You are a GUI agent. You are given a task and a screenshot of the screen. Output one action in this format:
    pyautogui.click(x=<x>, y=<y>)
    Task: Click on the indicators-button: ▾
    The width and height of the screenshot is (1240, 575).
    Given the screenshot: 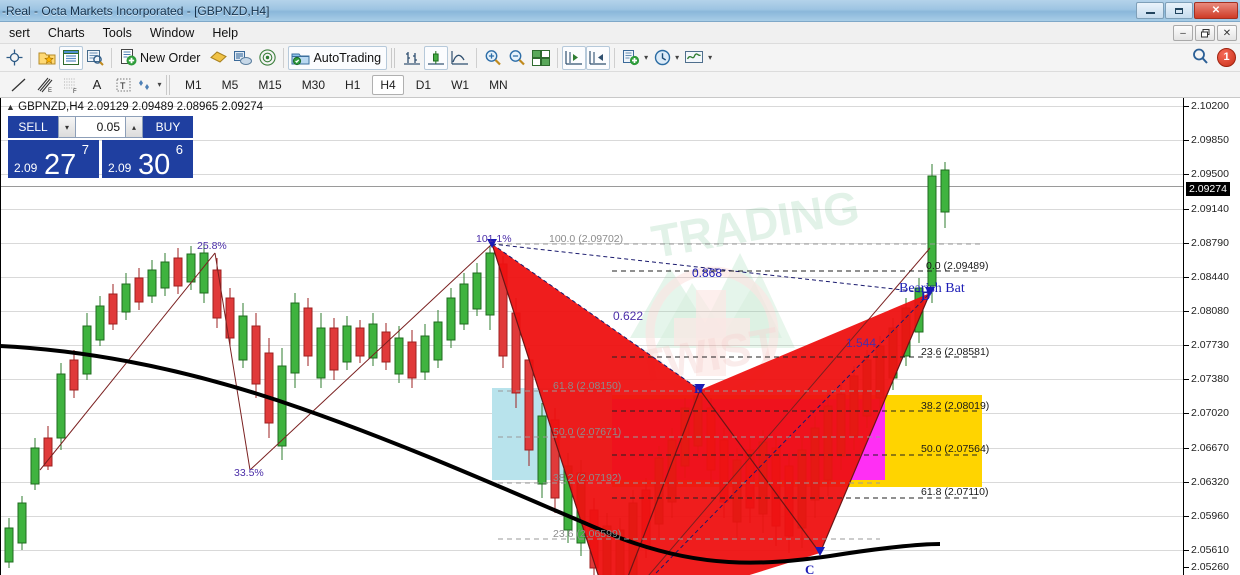 What is the action you would take?
    pyautogui.click(x=698, y=58)
    